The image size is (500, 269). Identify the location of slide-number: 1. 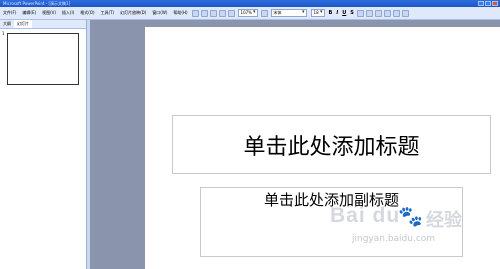
(3, 33).